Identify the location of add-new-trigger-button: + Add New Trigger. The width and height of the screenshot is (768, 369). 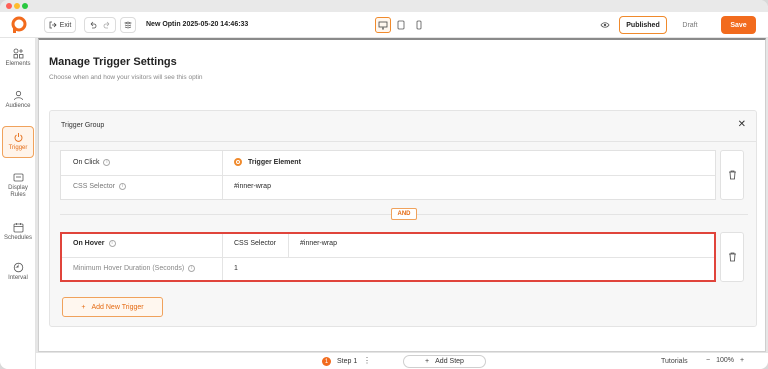
(112, 307).